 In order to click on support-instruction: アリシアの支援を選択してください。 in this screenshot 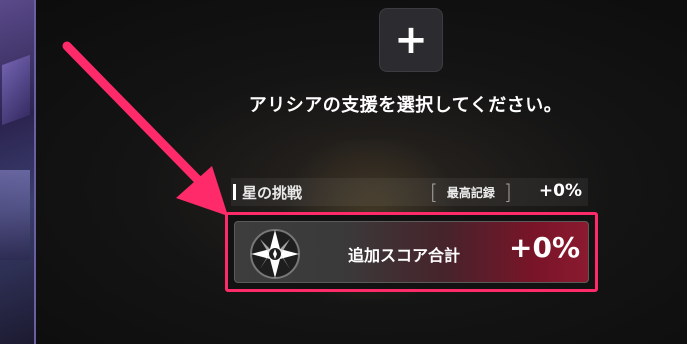, I will do `click(405, 105)`.